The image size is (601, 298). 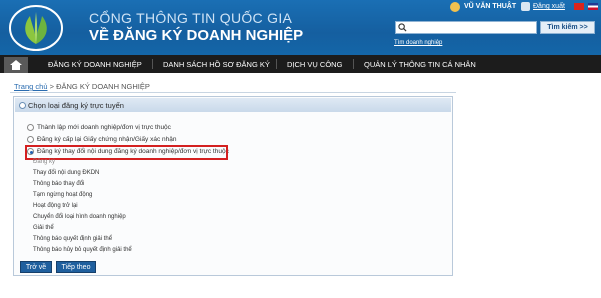 What do you see at coordinates (314, 64) in the screenshot?
I see `nav-item-public-services: DỊCH VỤ CÔNG` at bounding box center [314, 64].